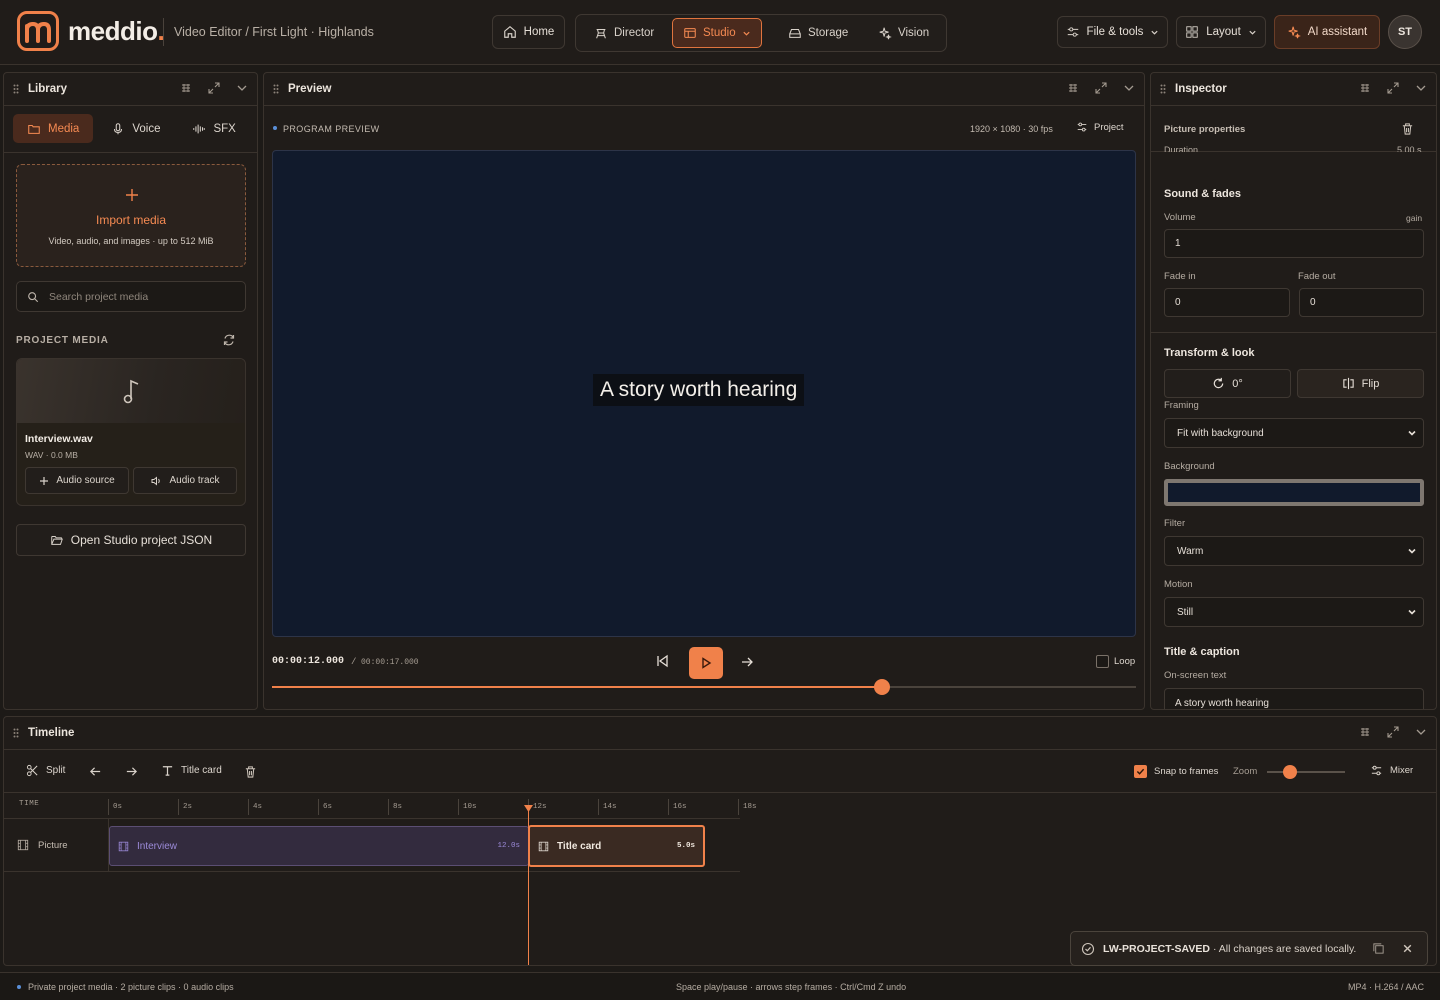 The height and width of the screenshot is (1000, 1440). I want to click on tab-sfx: SFX, so click(213, 128).